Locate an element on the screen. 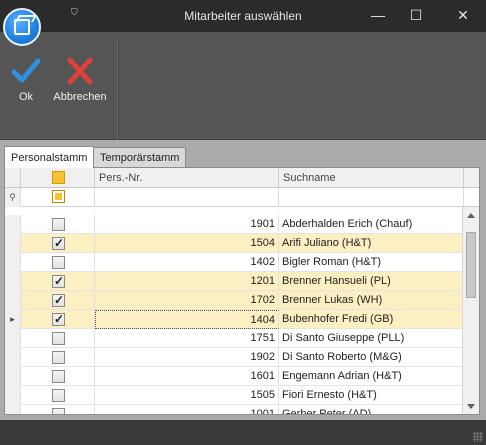 The width and height of the screenshot is (486, 445). pers-nr-cell: 1751 is located at coordinates (187, 338).